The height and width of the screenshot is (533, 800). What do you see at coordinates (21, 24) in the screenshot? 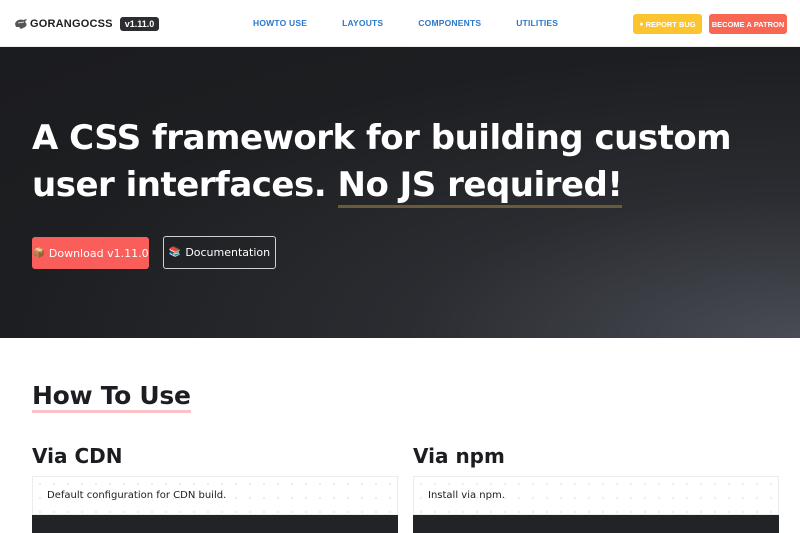
I see `gorilla-logo-icon` at bounding box center [21, 24].